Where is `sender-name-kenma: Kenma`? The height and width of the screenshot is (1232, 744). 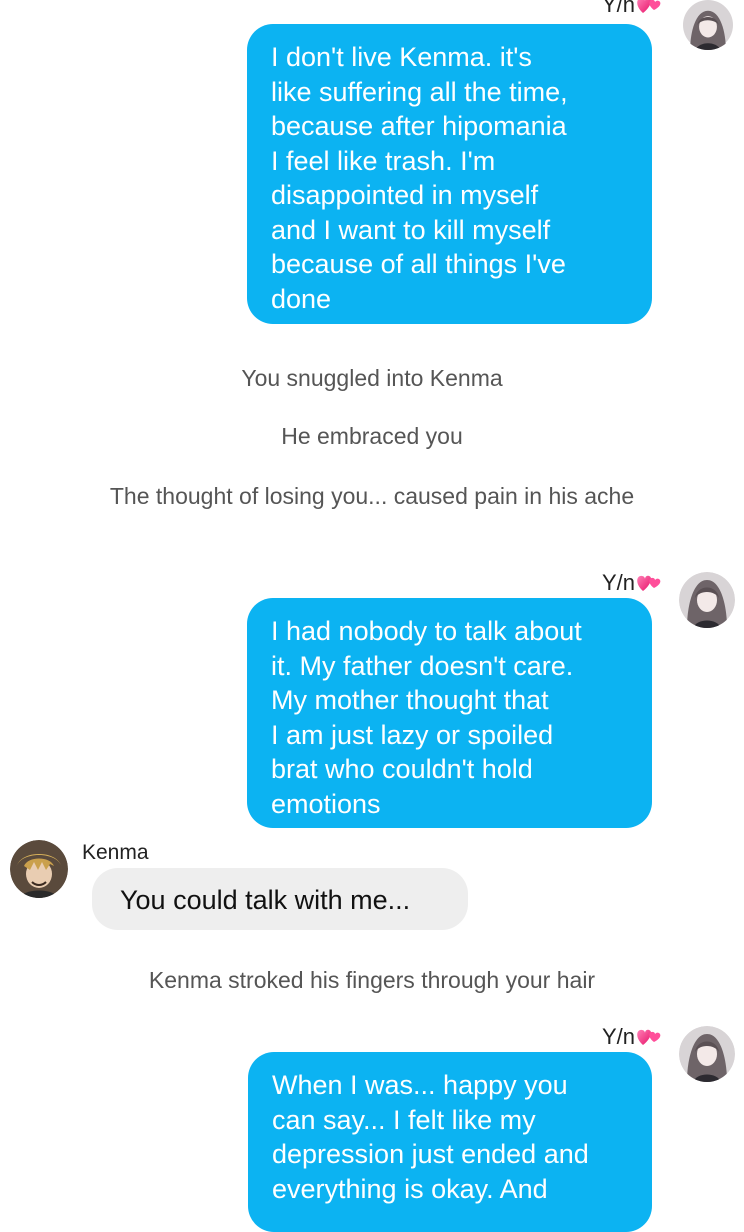
sender-name-kenma: Kenma is located at coordinates (115, 852).